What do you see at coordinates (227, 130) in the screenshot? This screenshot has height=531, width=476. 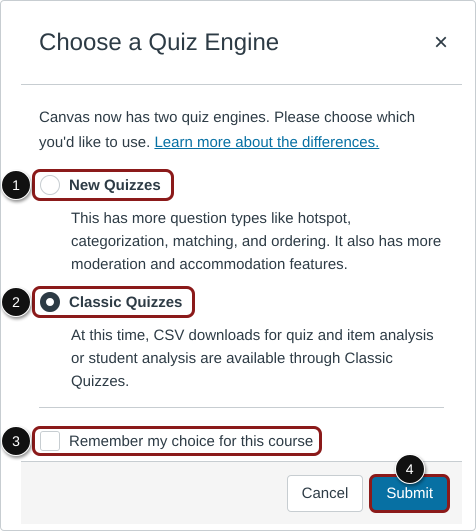 I see `intro-text: Canvas now has two quiz engines. Please choose which you'd like to use. Learn more about the differences.` at bounding box center [227, 130].